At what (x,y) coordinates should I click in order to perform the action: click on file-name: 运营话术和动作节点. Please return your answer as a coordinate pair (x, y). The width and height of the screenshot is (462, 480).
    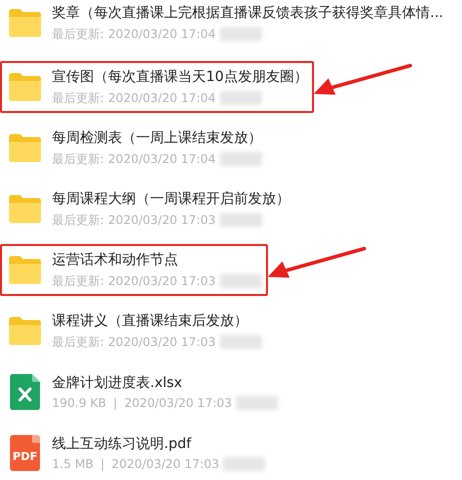
    Looking at the image, I should click on (157, 259).